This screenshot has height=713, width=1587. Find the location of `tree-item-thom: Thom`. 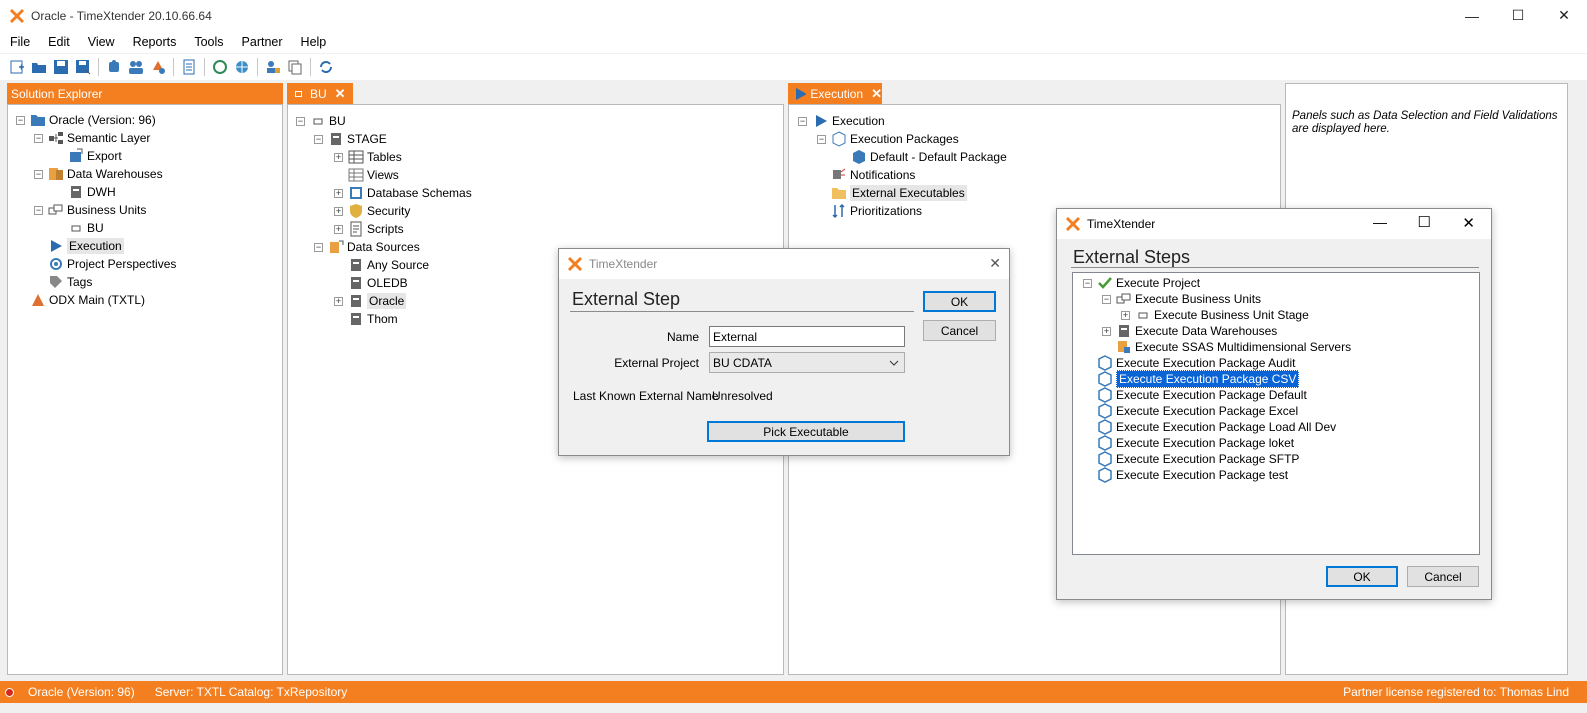

tree-item-thom: Thom is located at coordinates (373, 319).